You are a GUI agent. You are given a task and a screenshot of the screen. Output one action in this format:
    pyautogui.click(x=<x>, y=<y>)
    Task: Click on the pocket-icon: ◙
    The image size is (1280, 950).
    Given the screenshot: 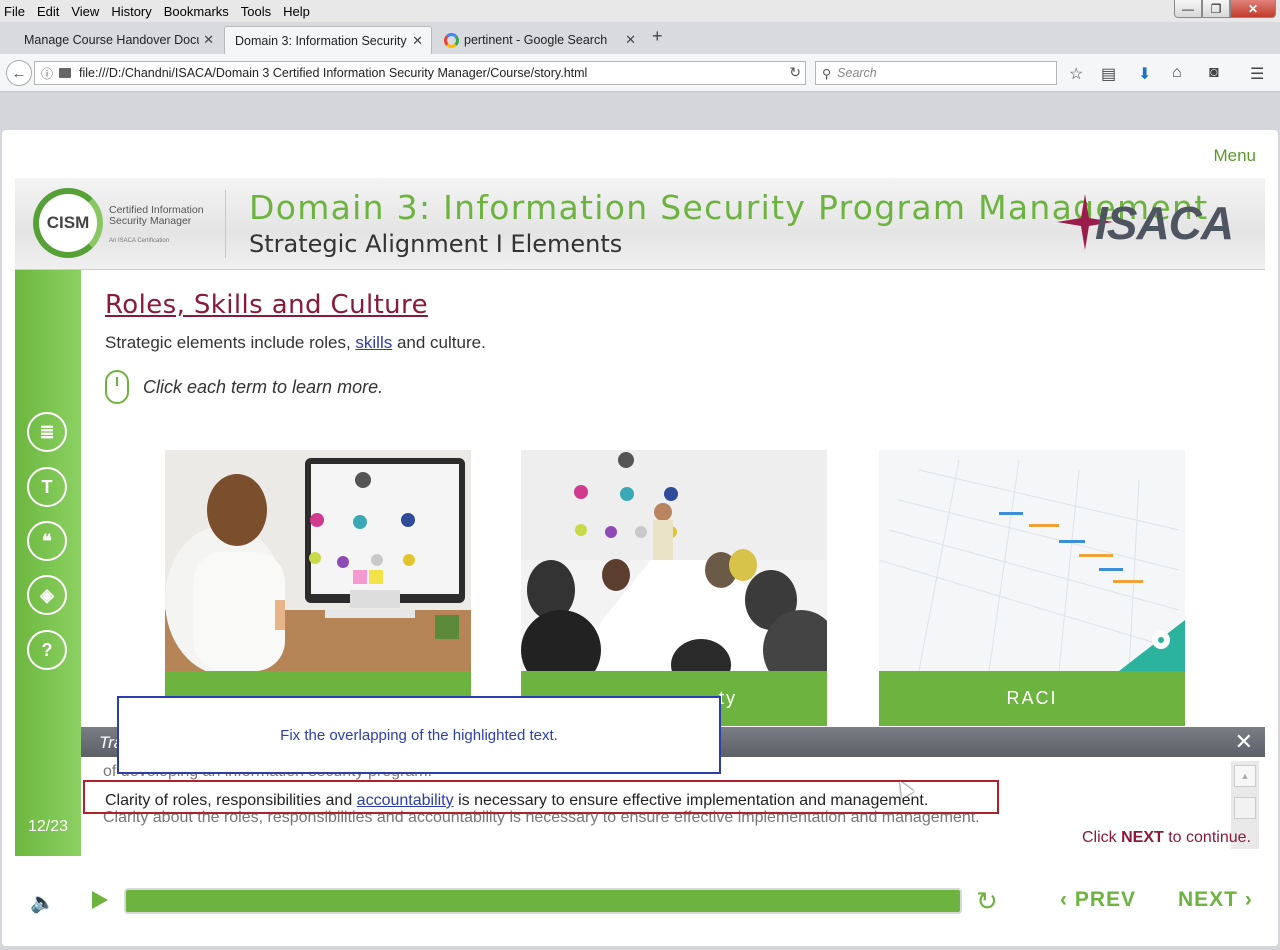 What is the action you would take?
    pyautogui.click(x=1214, y=73)
    